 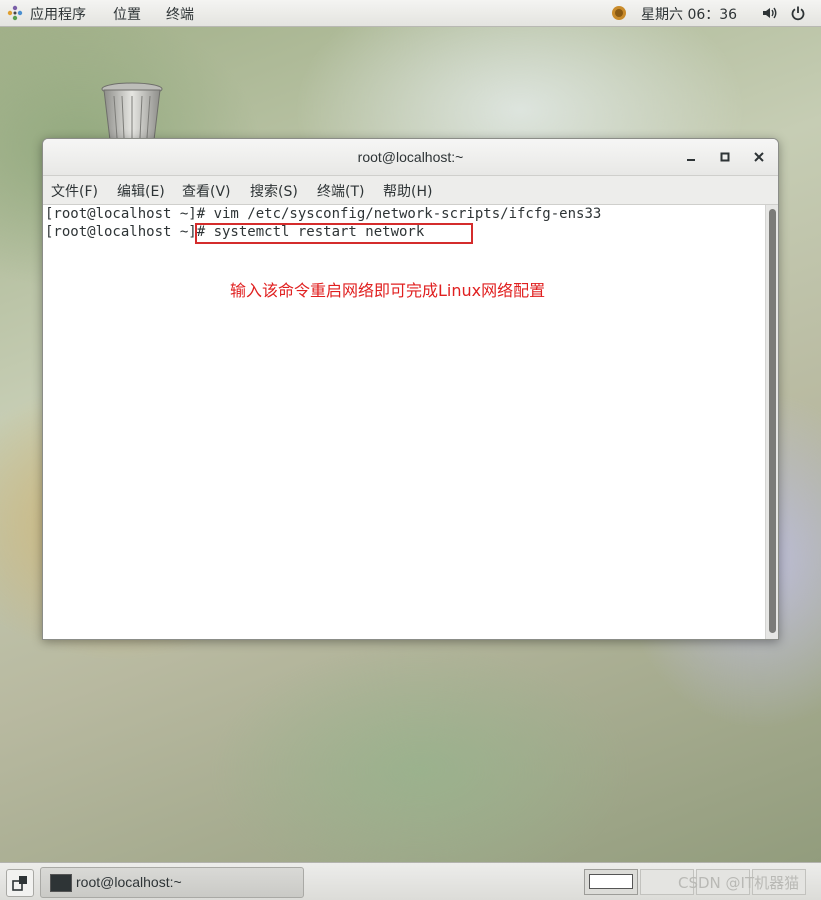 I want to click on scrollbar-thumb, so click(x=772, y=421).